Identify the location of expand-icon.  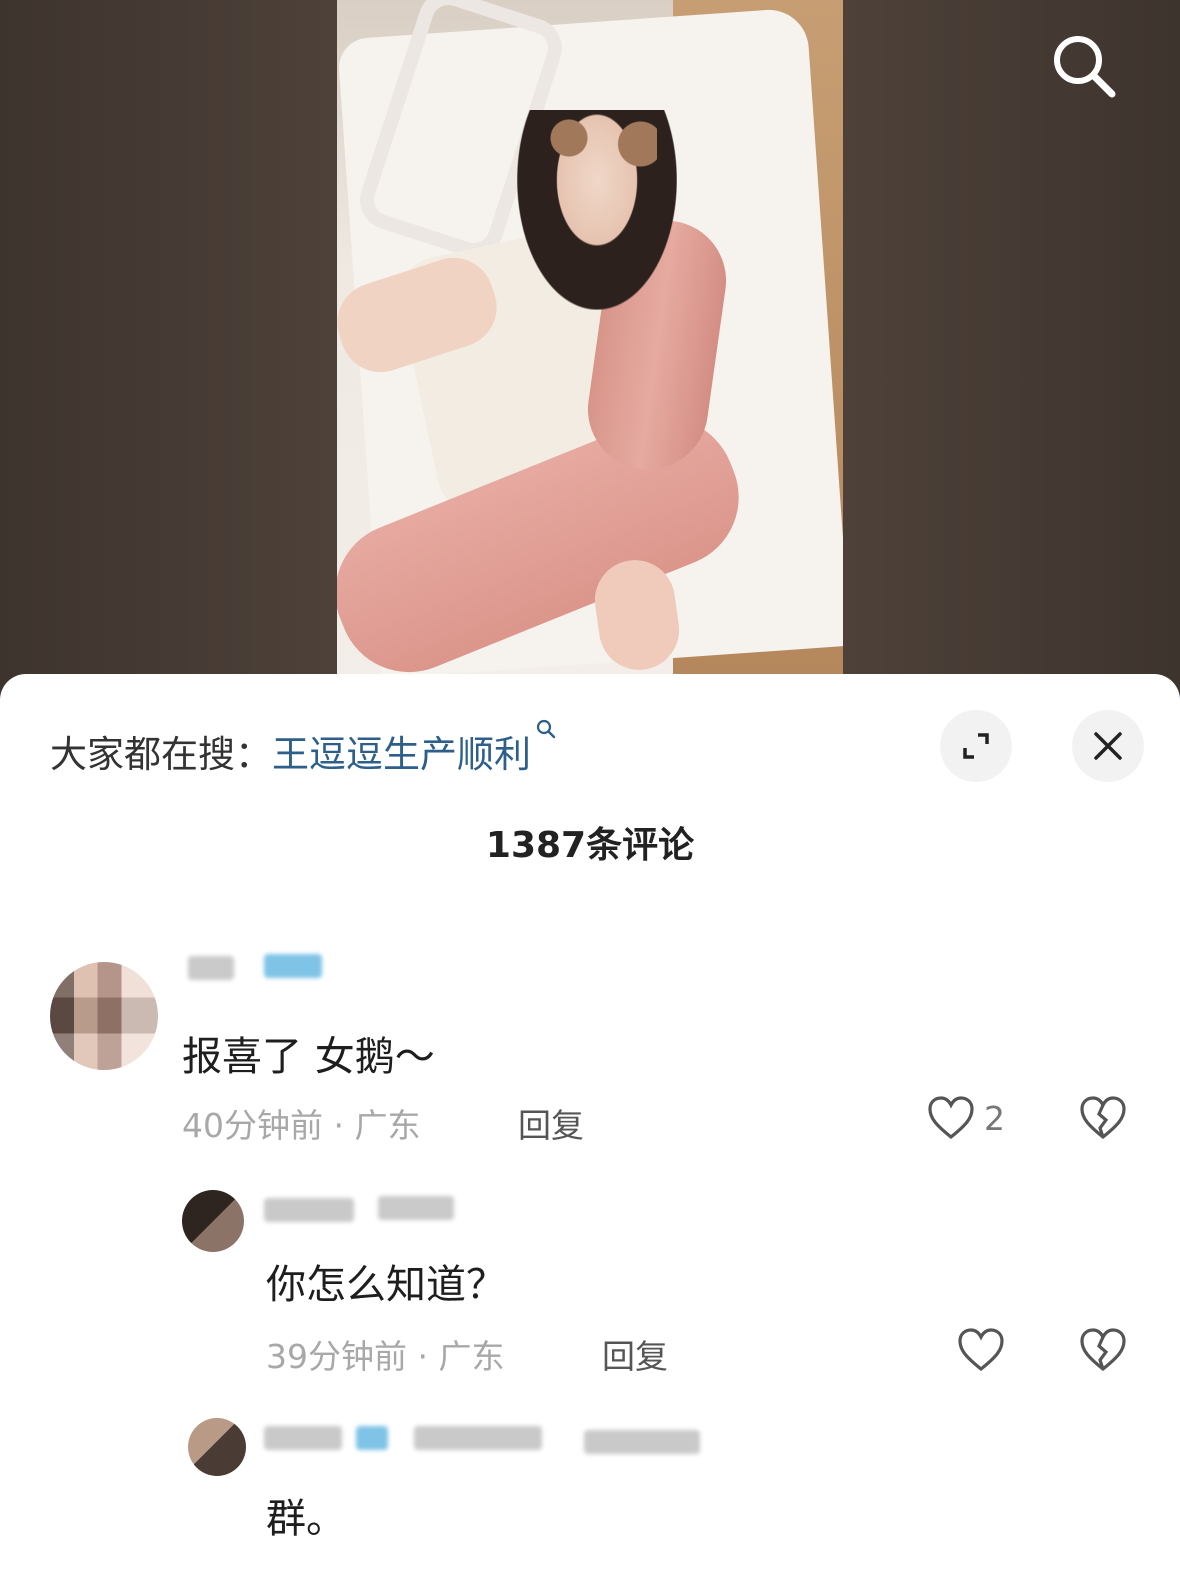
(976, 746).